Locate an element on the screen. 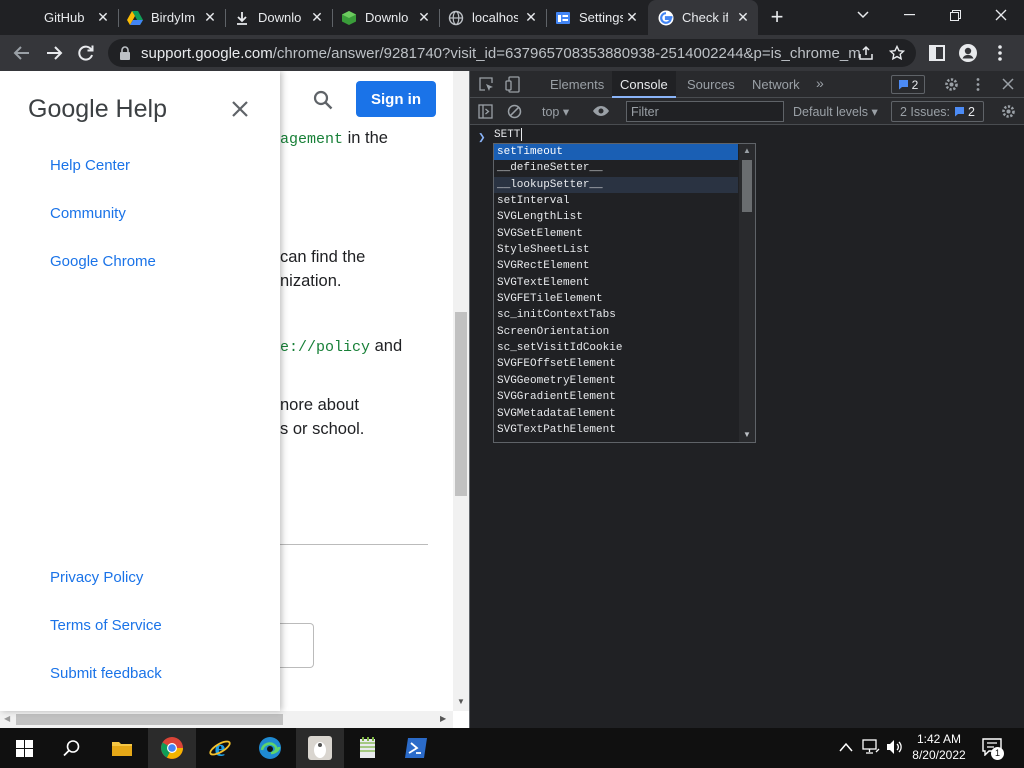 Image resolution: width=1024 pixels, height=768 pixels. kebab-menu-icon is located at coordinates (1000, 53).